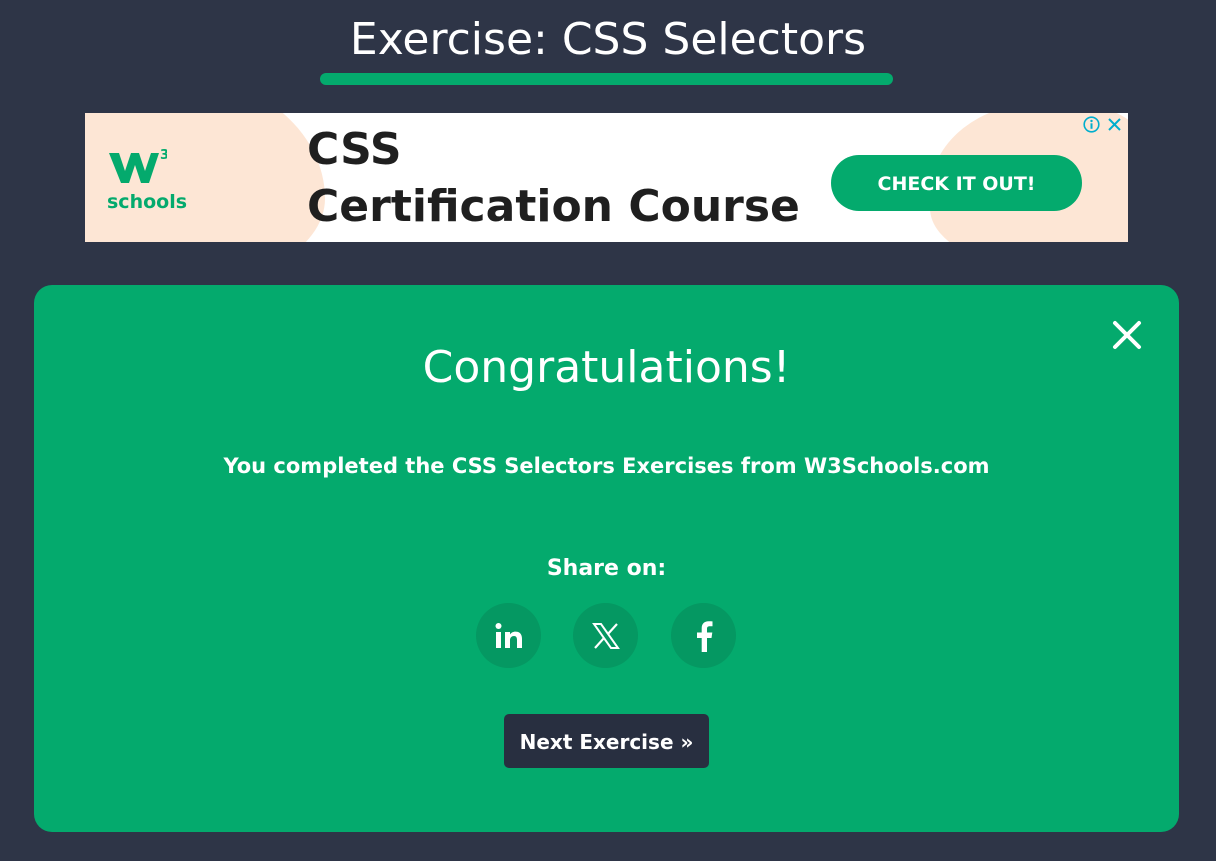 The width and height of the screenshot is (1216, 861). Describe the element at coordinates (553, 178) in the screenshot. I see `ad-headline: CSS Certification Course` at that location.